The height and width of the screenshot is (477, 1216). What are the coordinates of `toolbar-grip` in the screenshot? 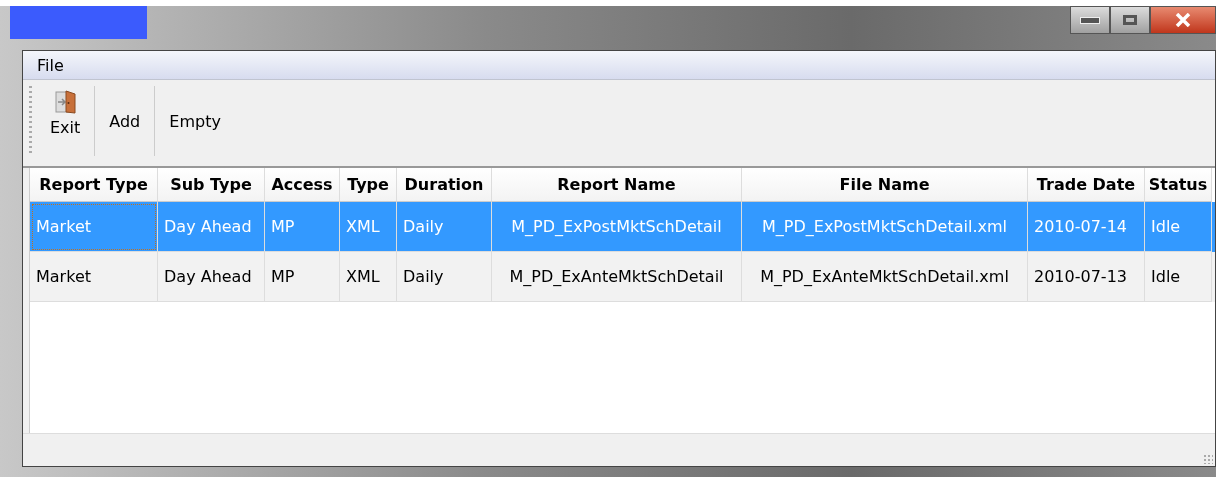 It's located at (30, 121).